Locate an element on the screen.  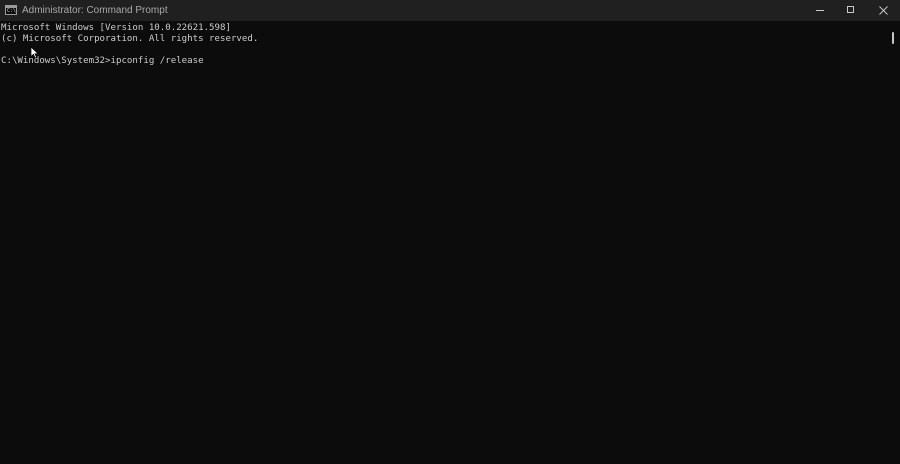
vertical-scrollbar is located at coordinates (893, 242).